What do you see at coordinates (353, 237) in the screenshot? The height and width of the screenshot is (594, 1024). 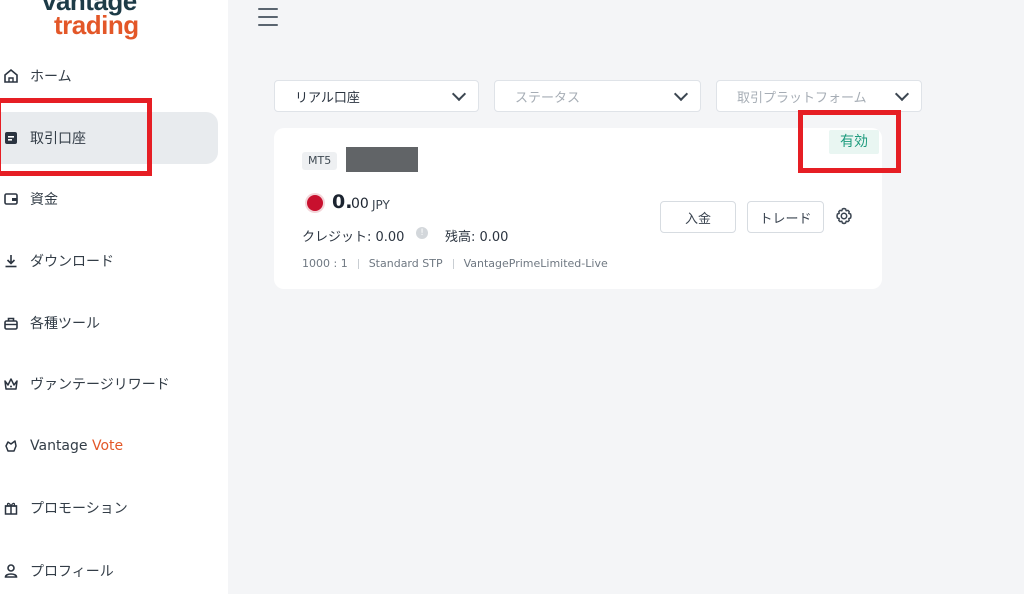 I see `credit-value: クレジット: 0.00` at bounding box center [353, 237].